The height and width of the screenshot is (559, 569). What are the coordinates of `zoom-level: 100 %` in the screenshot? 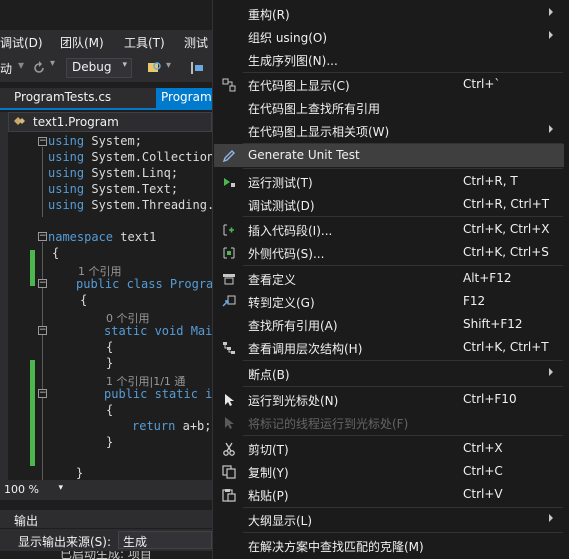 It's located at (21, 489).